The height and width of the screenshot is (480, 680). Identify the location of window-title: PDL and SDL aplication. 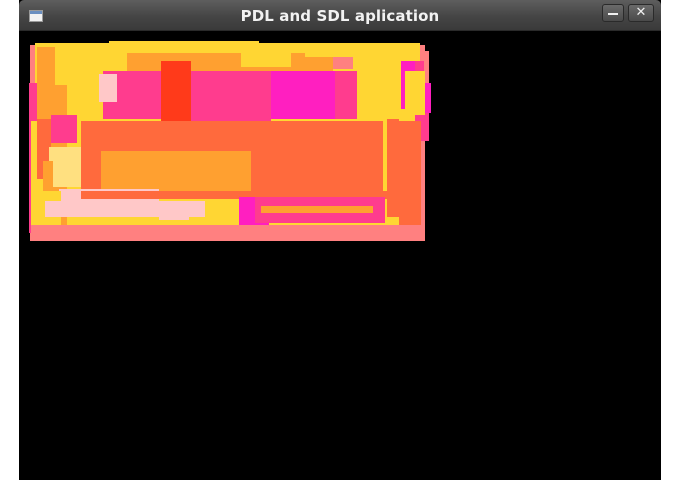
(340, 16).